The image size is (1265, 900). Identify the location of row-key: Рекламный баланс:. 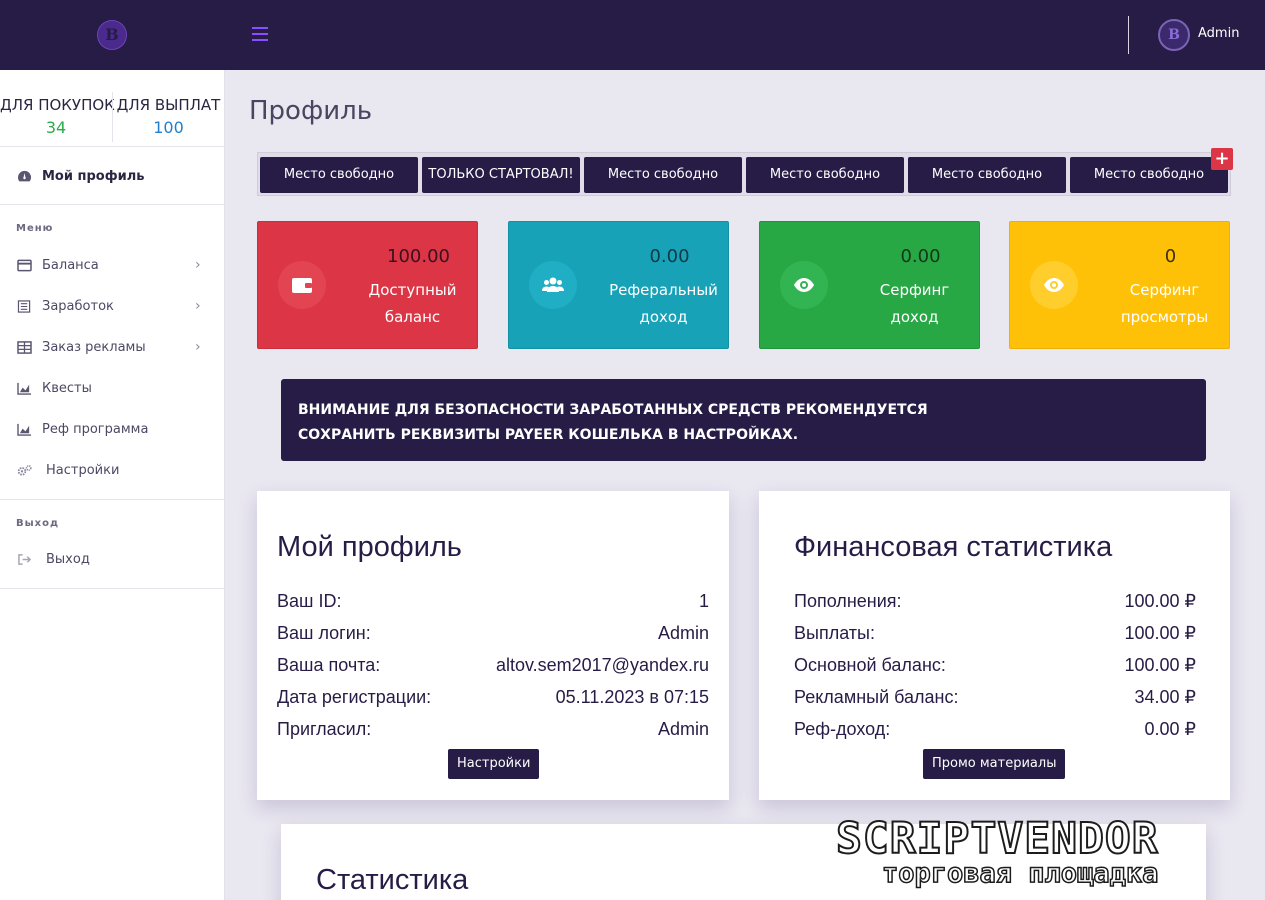
(876, 697).